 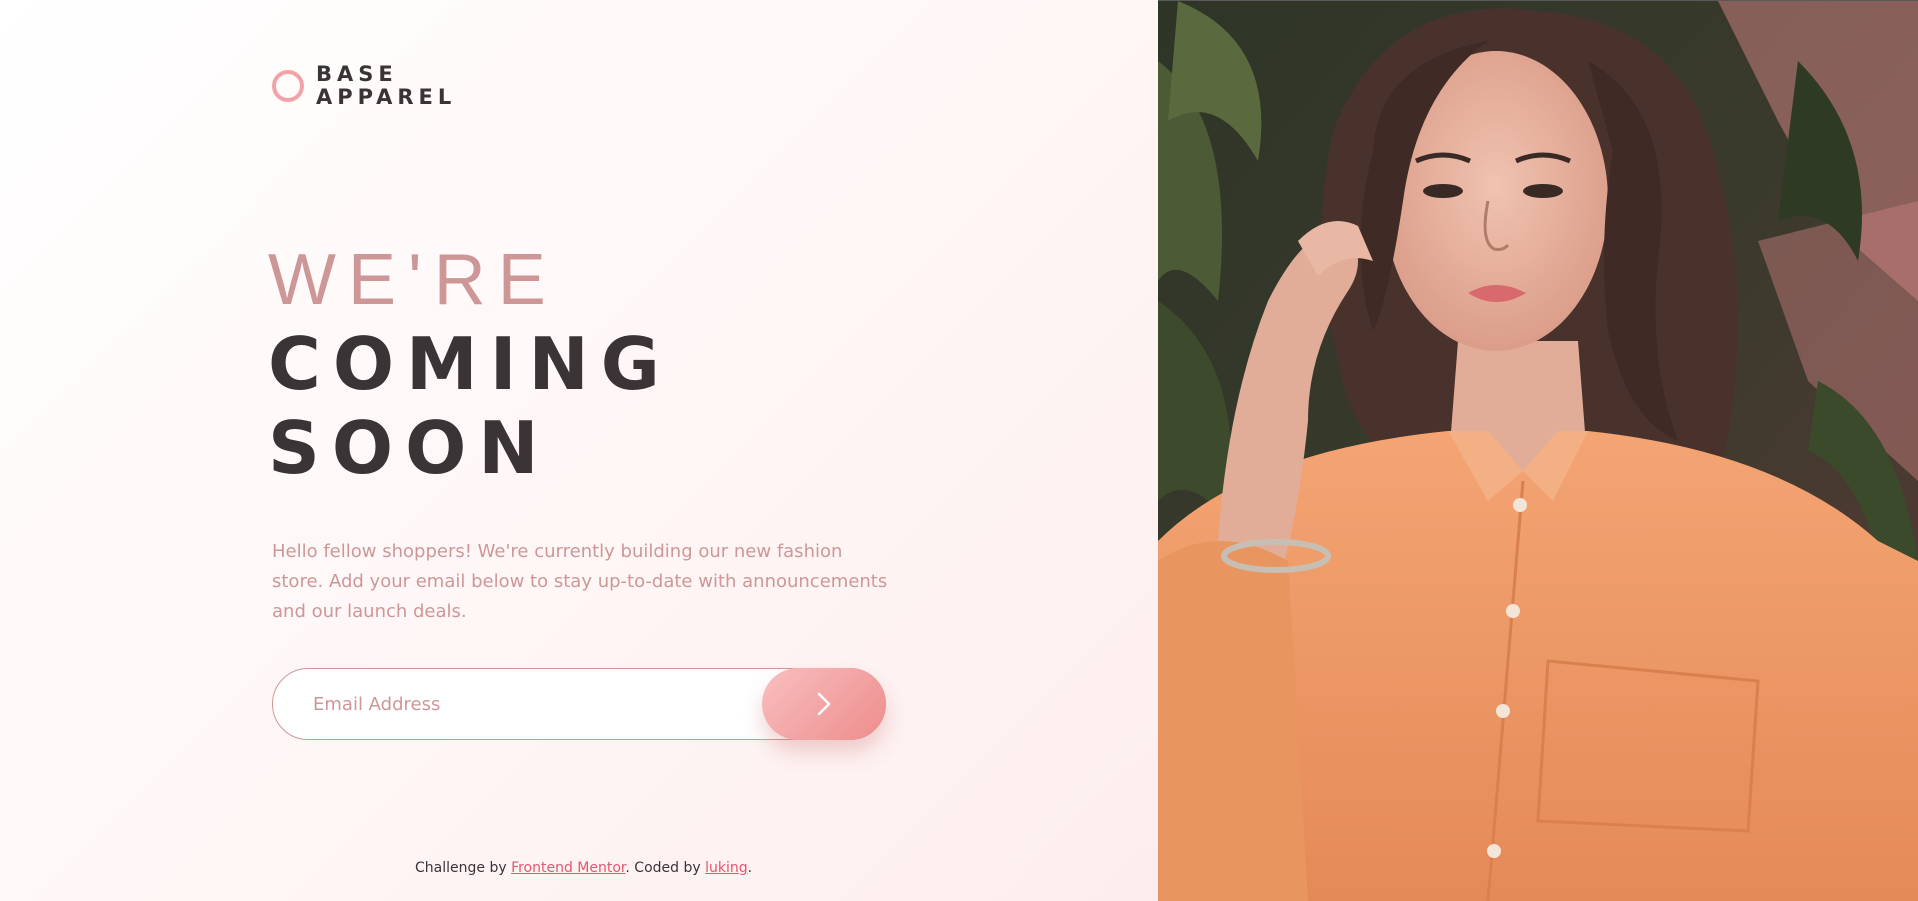 What do you see at coordinates (750, 868) in the screenshot?
I see `attribution-suffix: .` at bounding box center [750, 868].